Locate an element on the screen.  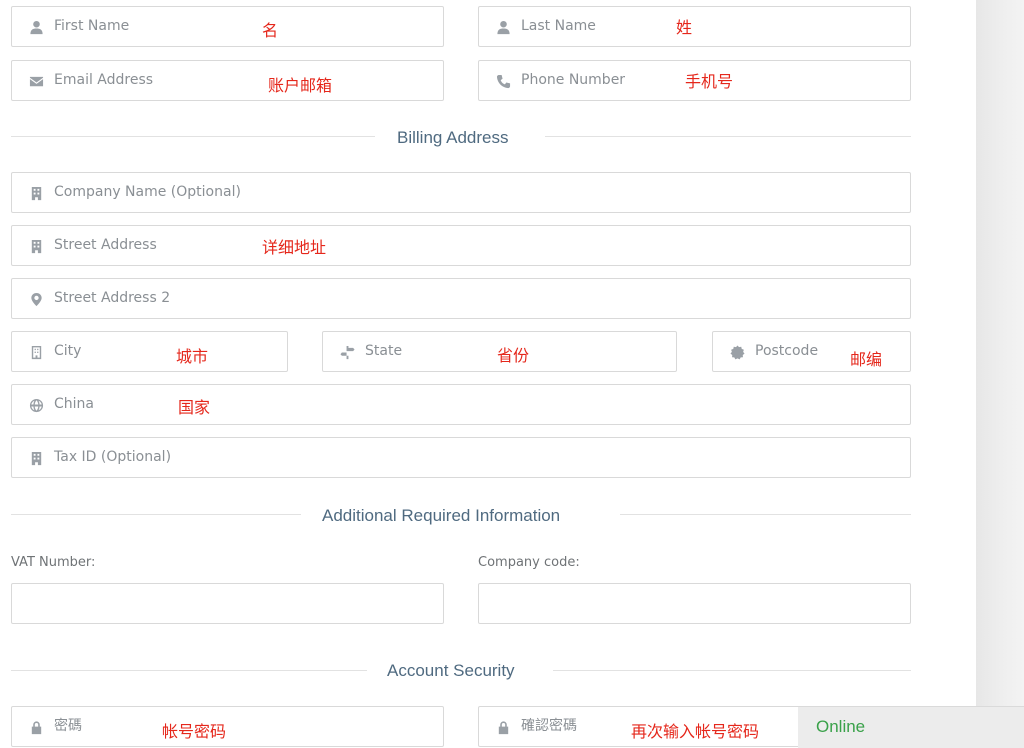
company-name-field: Company Name (Optional) is located at coordinates (461, 192).